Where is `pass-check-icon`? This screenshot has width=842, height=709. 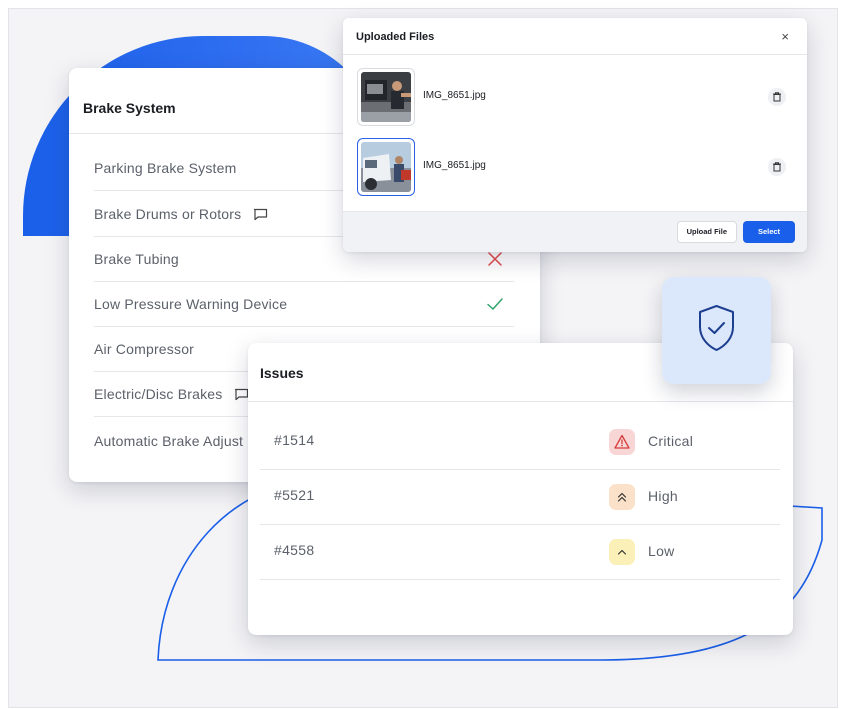 pass-check-icon is located at coordinates (495, 304).